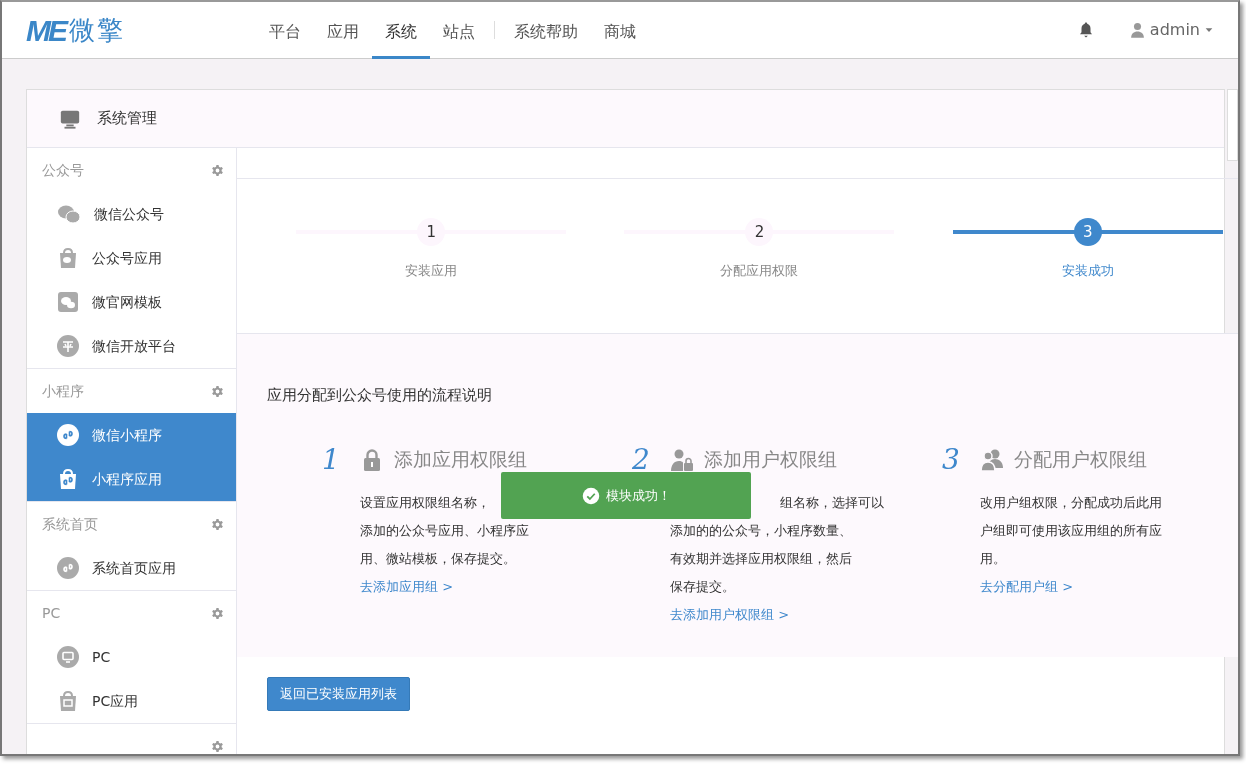 The image size is (1246, 765). What do you see at coordinates (131, 657) in the screenshot?
I see `sidebar-item: PC` at bounding box center [131, 657].